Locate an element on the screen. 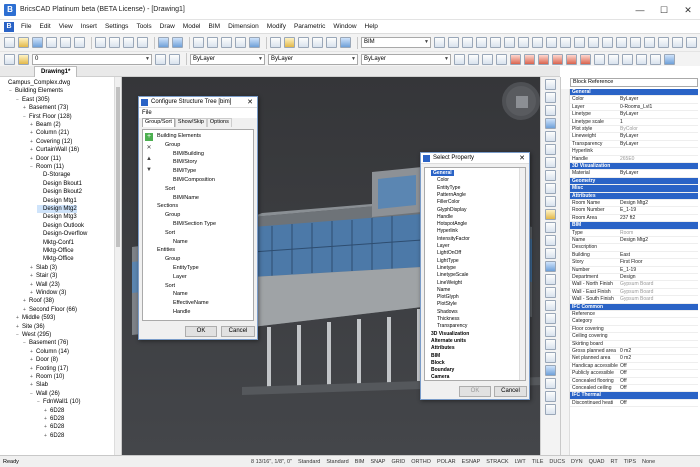 The height and width of the screenshot is (467, 700). scale-icon is located at coordinates (550, 110).